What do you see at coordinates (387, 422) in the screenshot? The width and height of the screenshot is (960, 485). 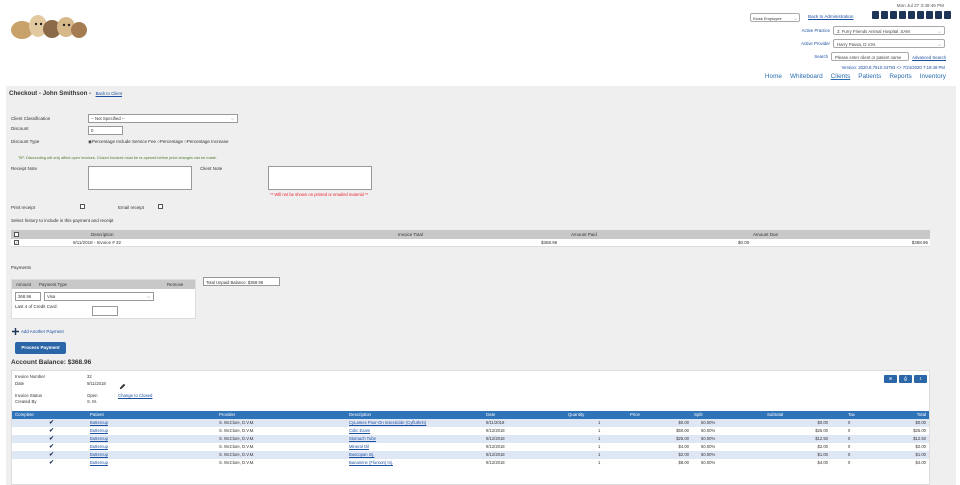 I see `row-description: CyLamex Pour-On Insecticide (Cyfluthrin)` at bounding box center [387, 422].